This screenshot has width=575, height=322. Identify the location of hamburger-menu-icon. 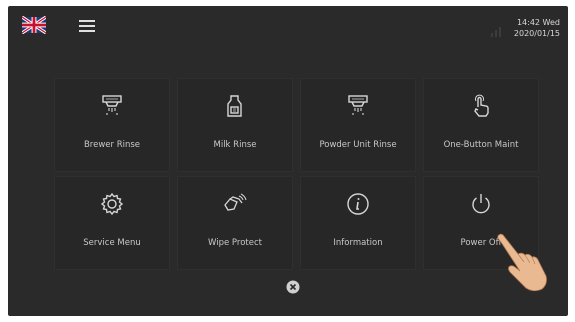
(87, 26).